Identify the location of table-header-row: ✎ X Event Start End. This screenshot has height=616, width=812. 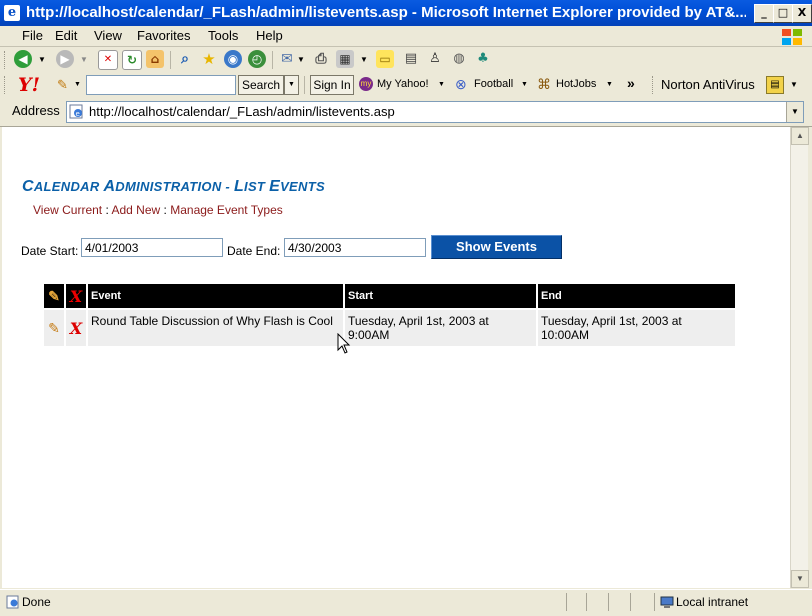
(389, 296).